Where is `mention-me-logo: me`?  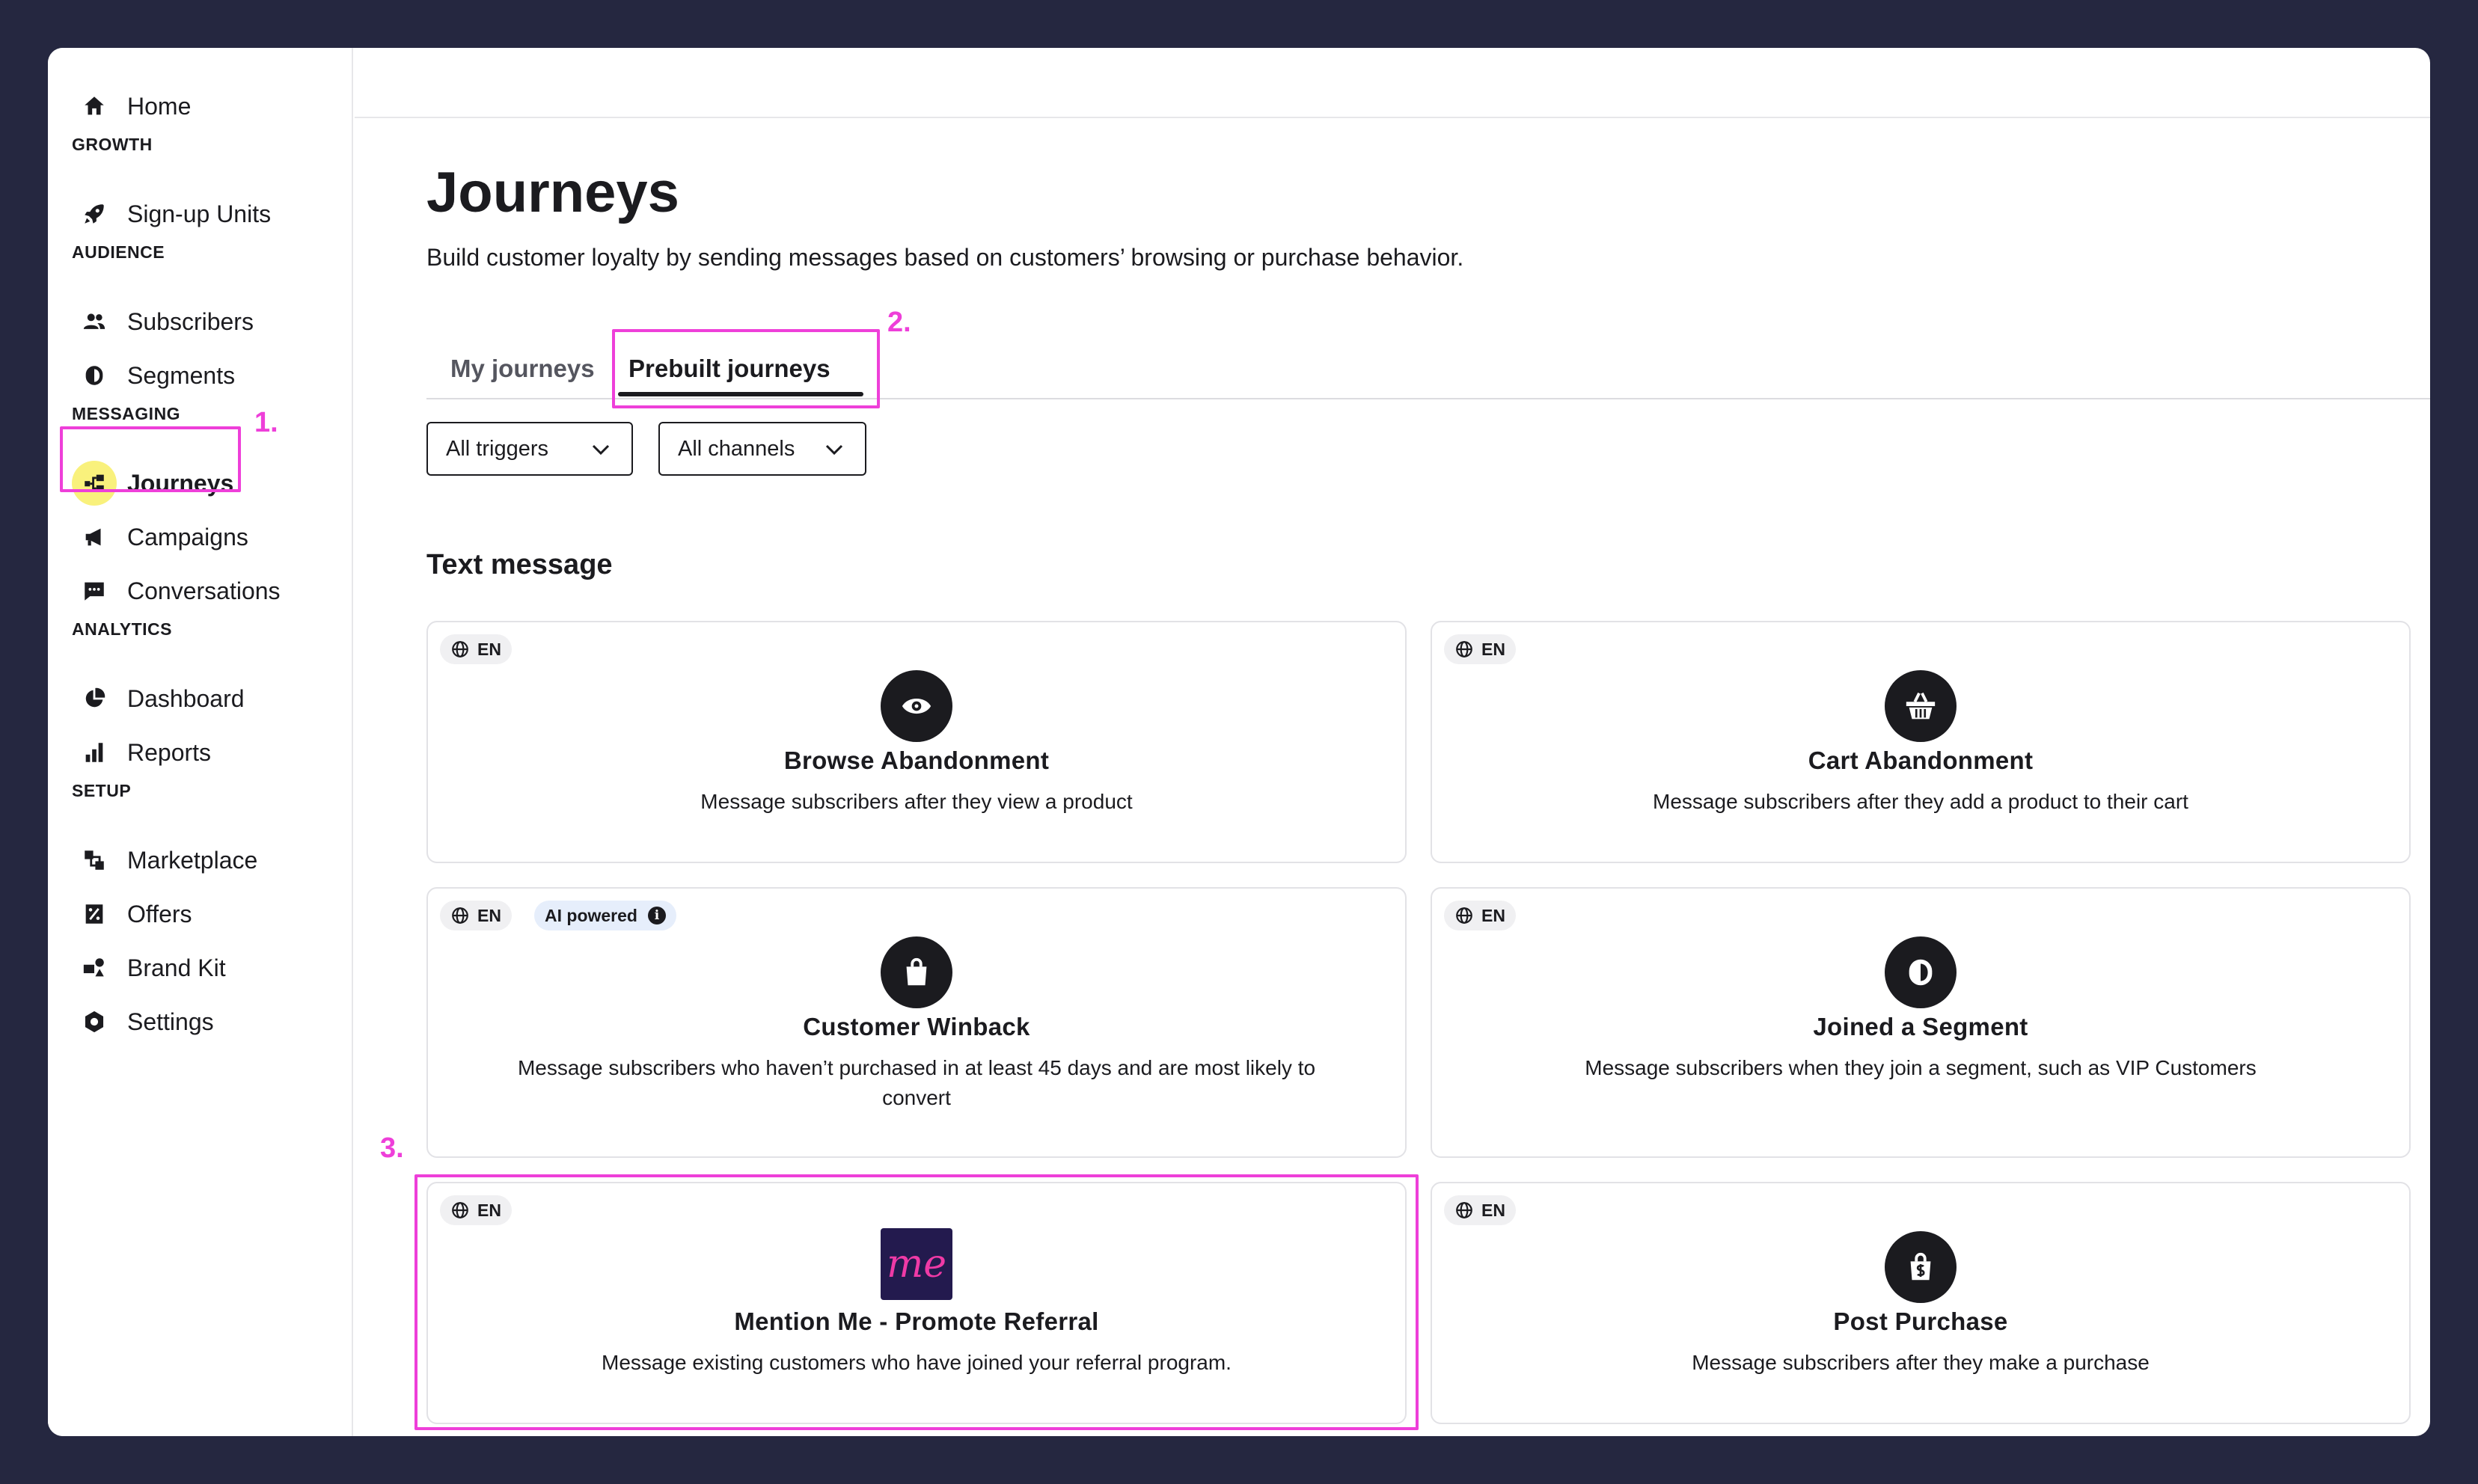 mention-me-logo: me is located at coordinates (916, 1264).